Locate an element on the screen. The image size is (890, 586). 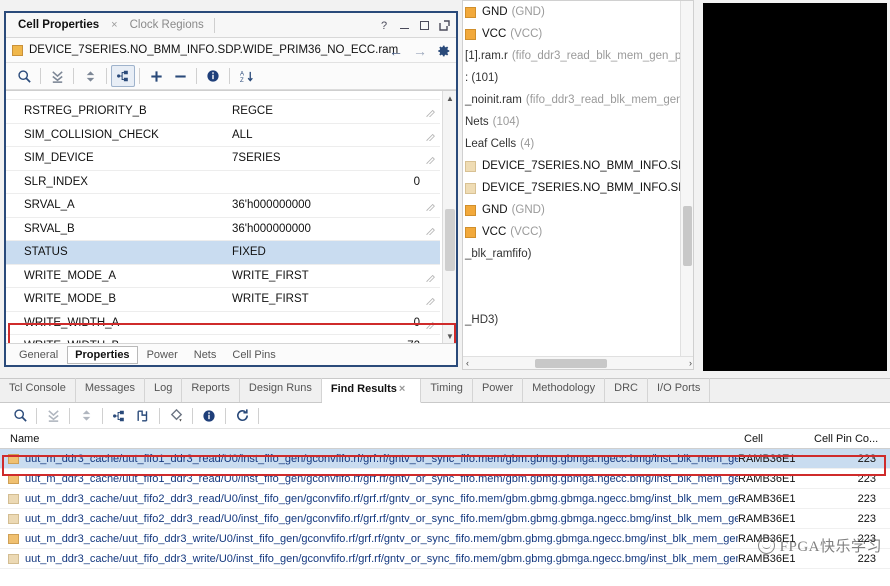
netlist-horizontal-scrollbar: ‹ › is located at coordinates (578, 362).